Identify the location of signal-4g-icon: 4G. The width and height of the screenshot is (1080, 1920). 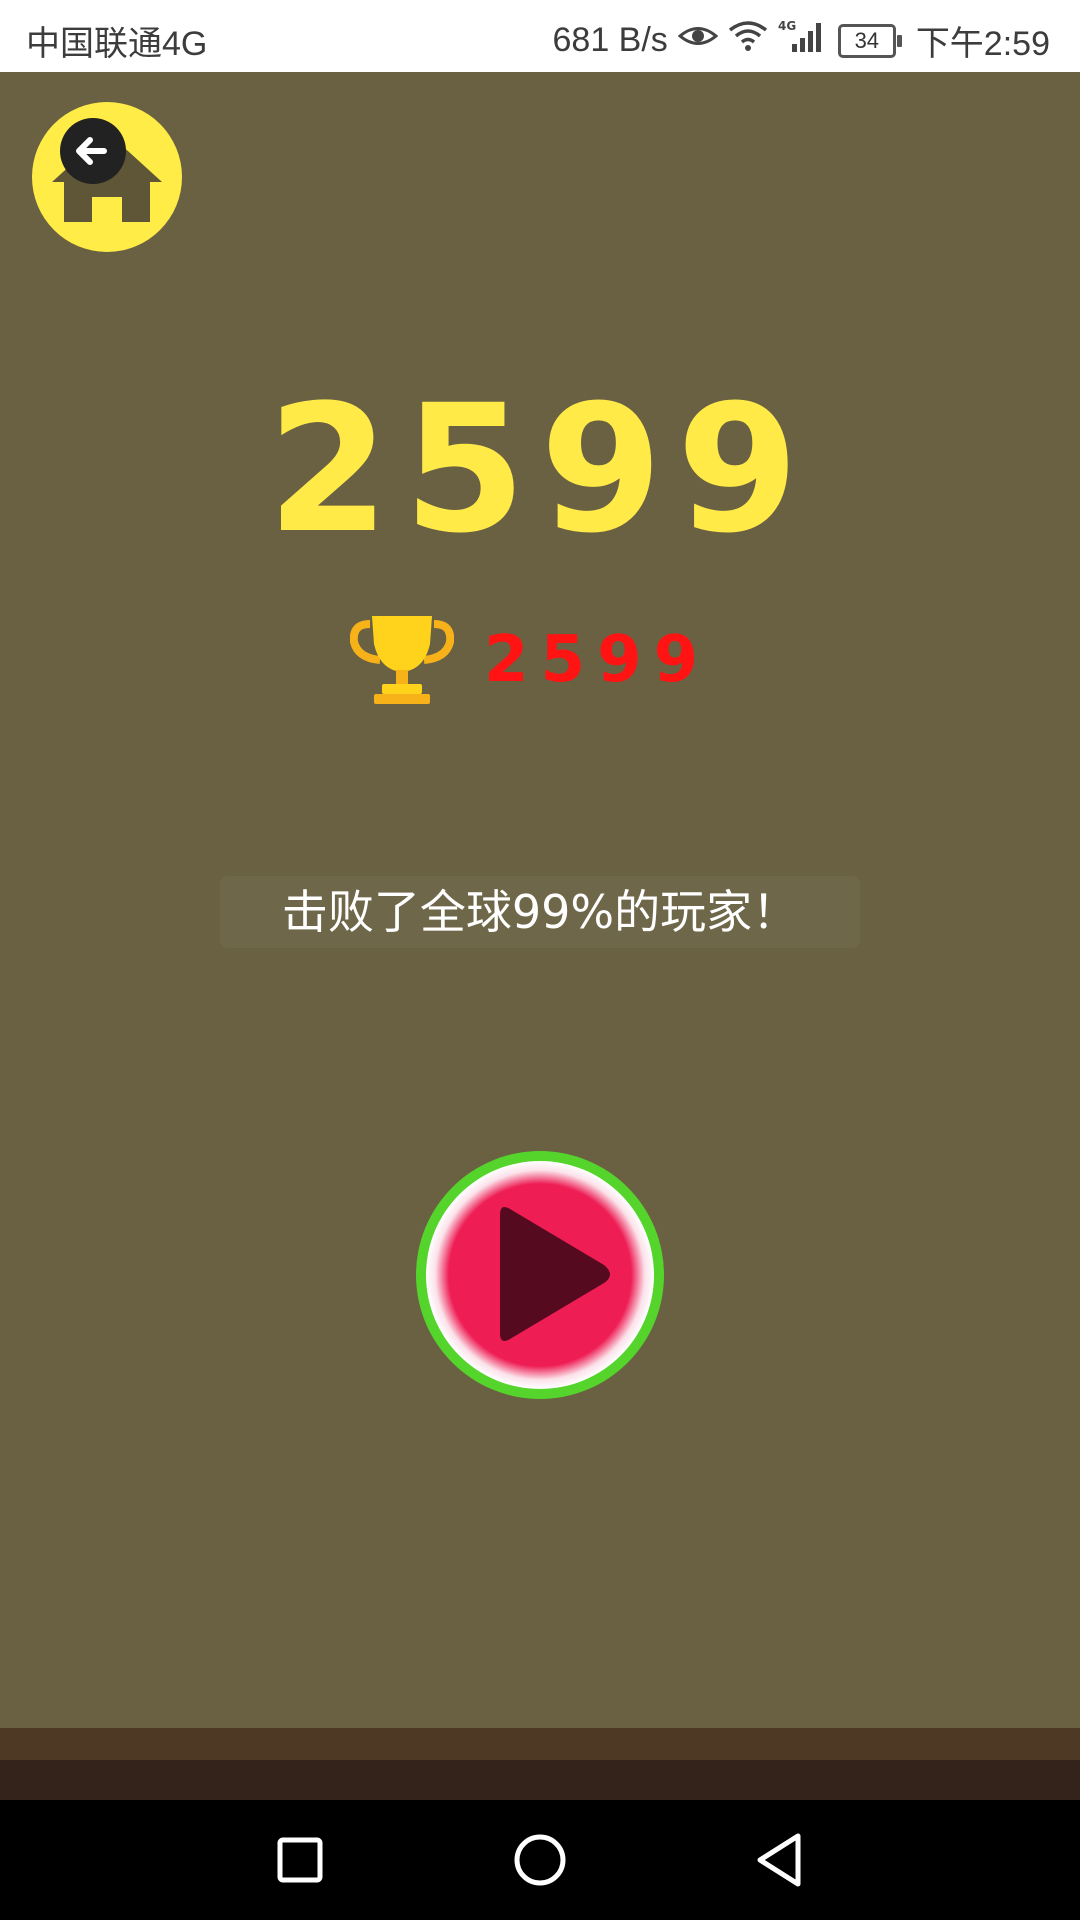
(803, 40).